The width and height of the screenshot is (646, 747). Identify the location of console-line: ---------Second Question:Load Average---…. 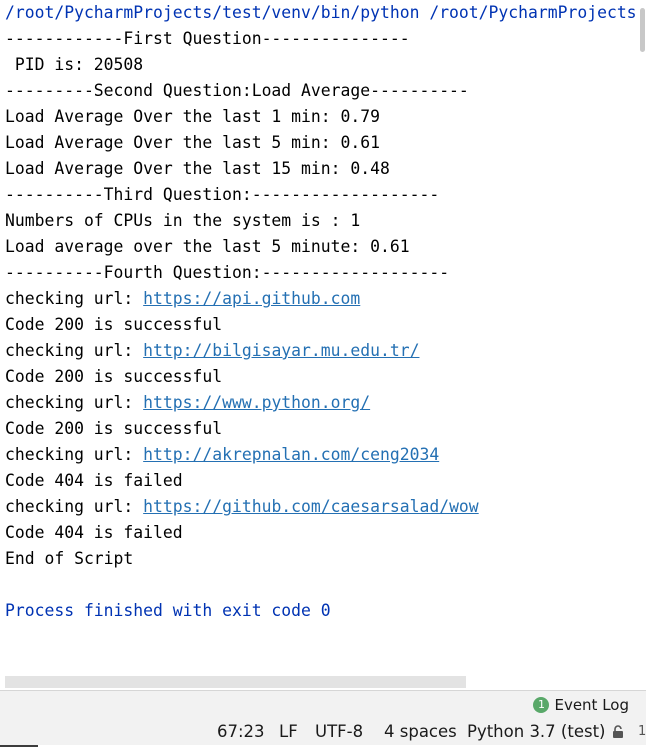
(237, 90).